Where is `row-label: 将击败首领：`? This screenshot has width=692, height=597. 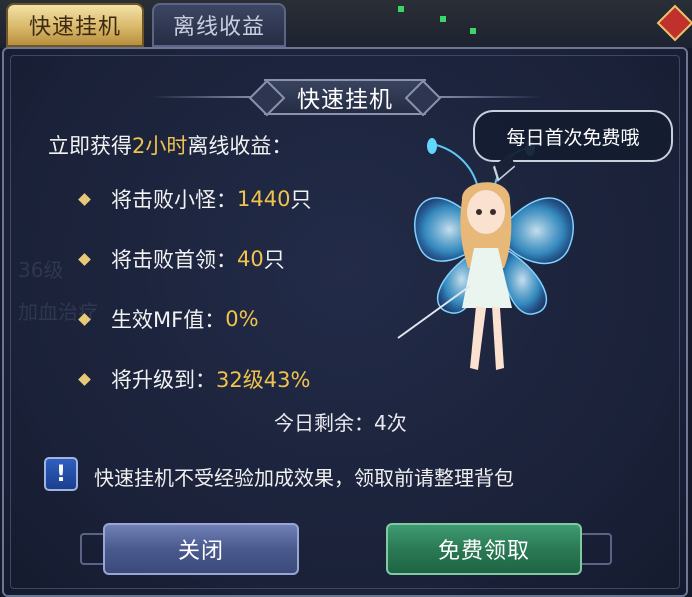 row-label: 将击败首领： is located at coordinates (174, 260).